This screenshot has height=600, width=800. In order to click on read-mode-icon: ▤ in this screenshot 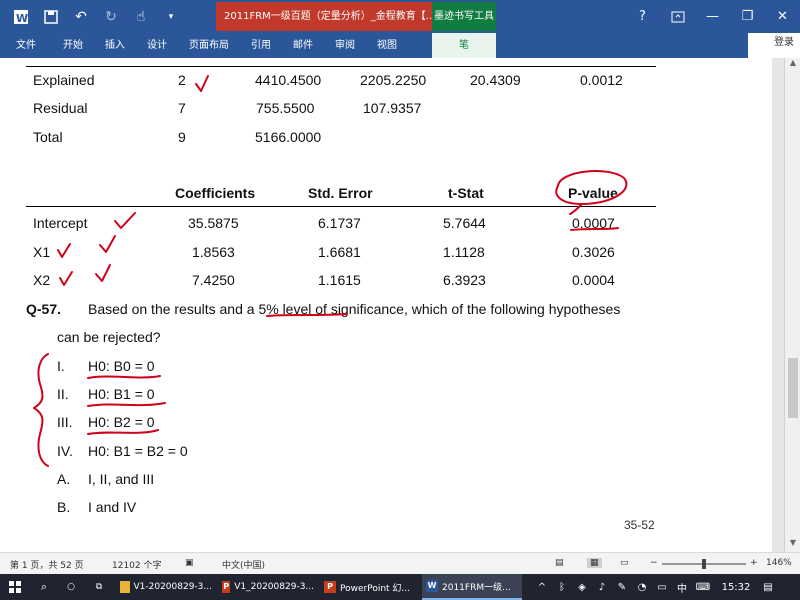, I will do `click(559, 563)`.